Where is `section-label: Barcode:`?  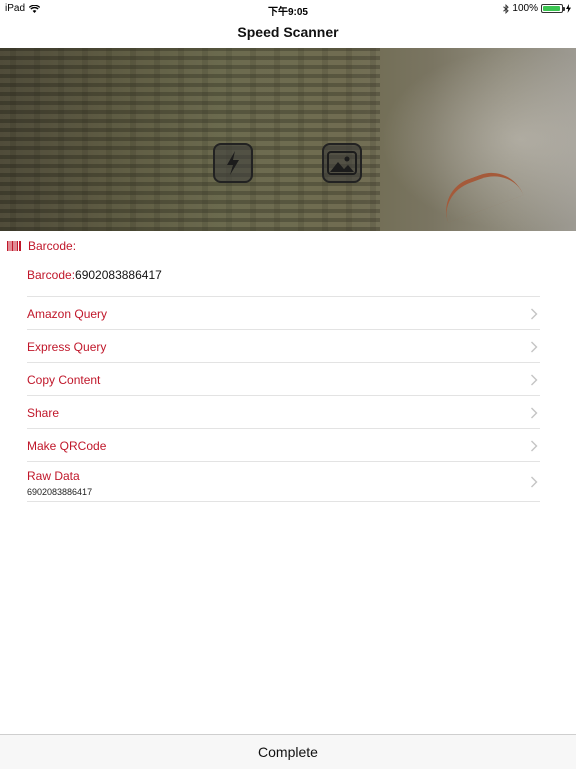
section-label: Barcode: is located at coordinates (52, 246).